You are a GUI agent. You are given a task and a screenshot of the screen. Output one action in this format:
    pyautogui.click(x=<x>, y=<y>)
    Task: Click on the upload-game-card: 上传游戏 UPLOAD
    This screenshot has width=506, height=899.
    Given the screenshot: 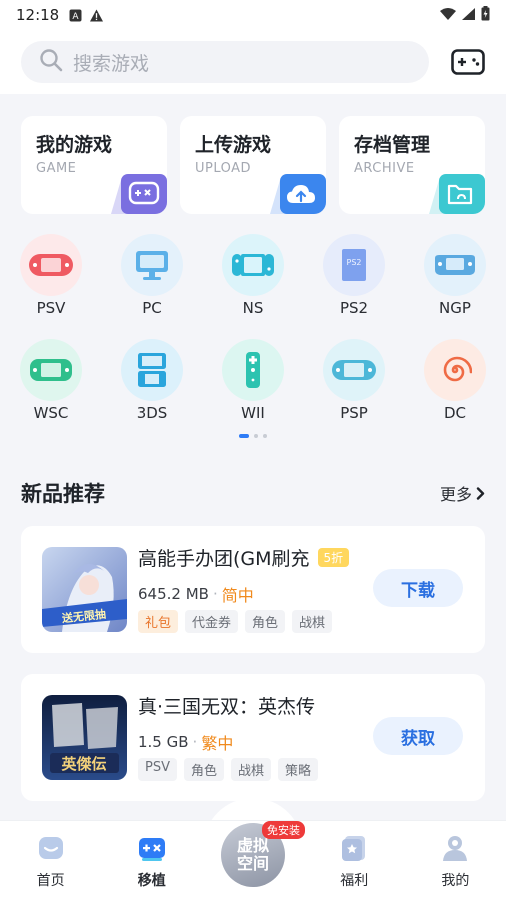 What is the action you would take?
    pyautogui.click(x=253, y=165)
    